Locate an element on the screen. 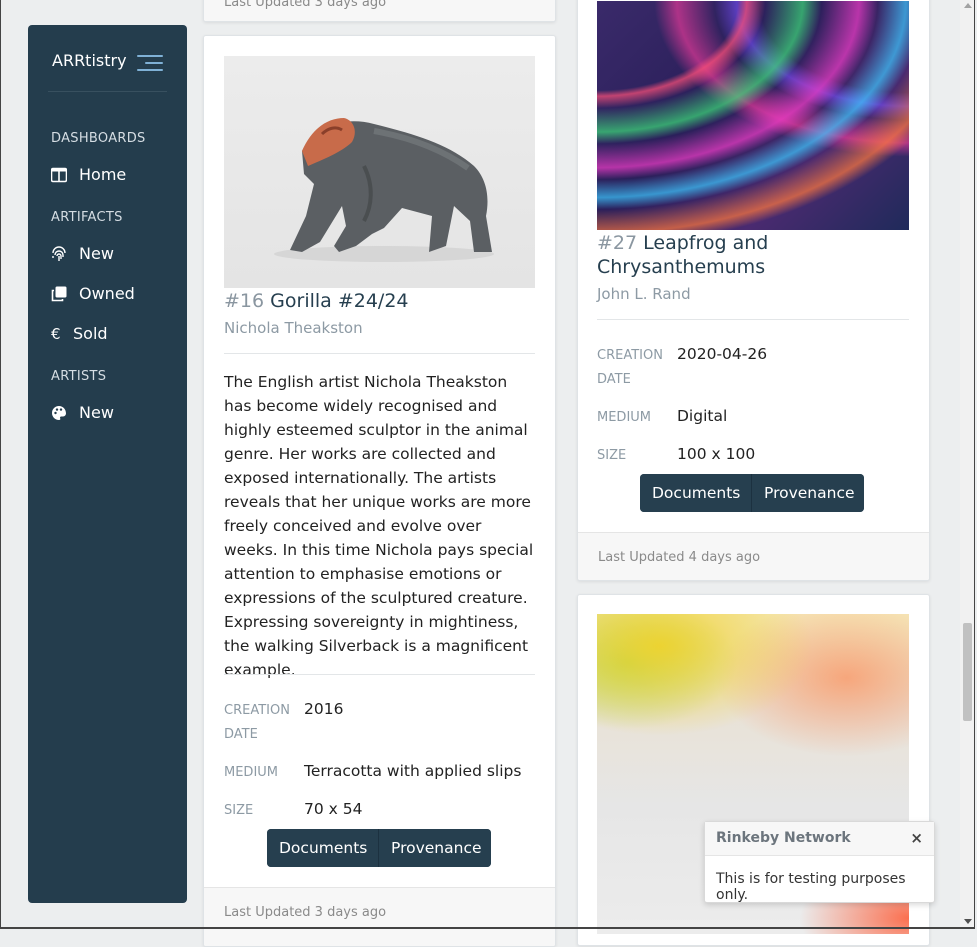 The width and height of the screenshot is (977, 947). sidebar-item-label: Owned is located at coordinates (107, 293).